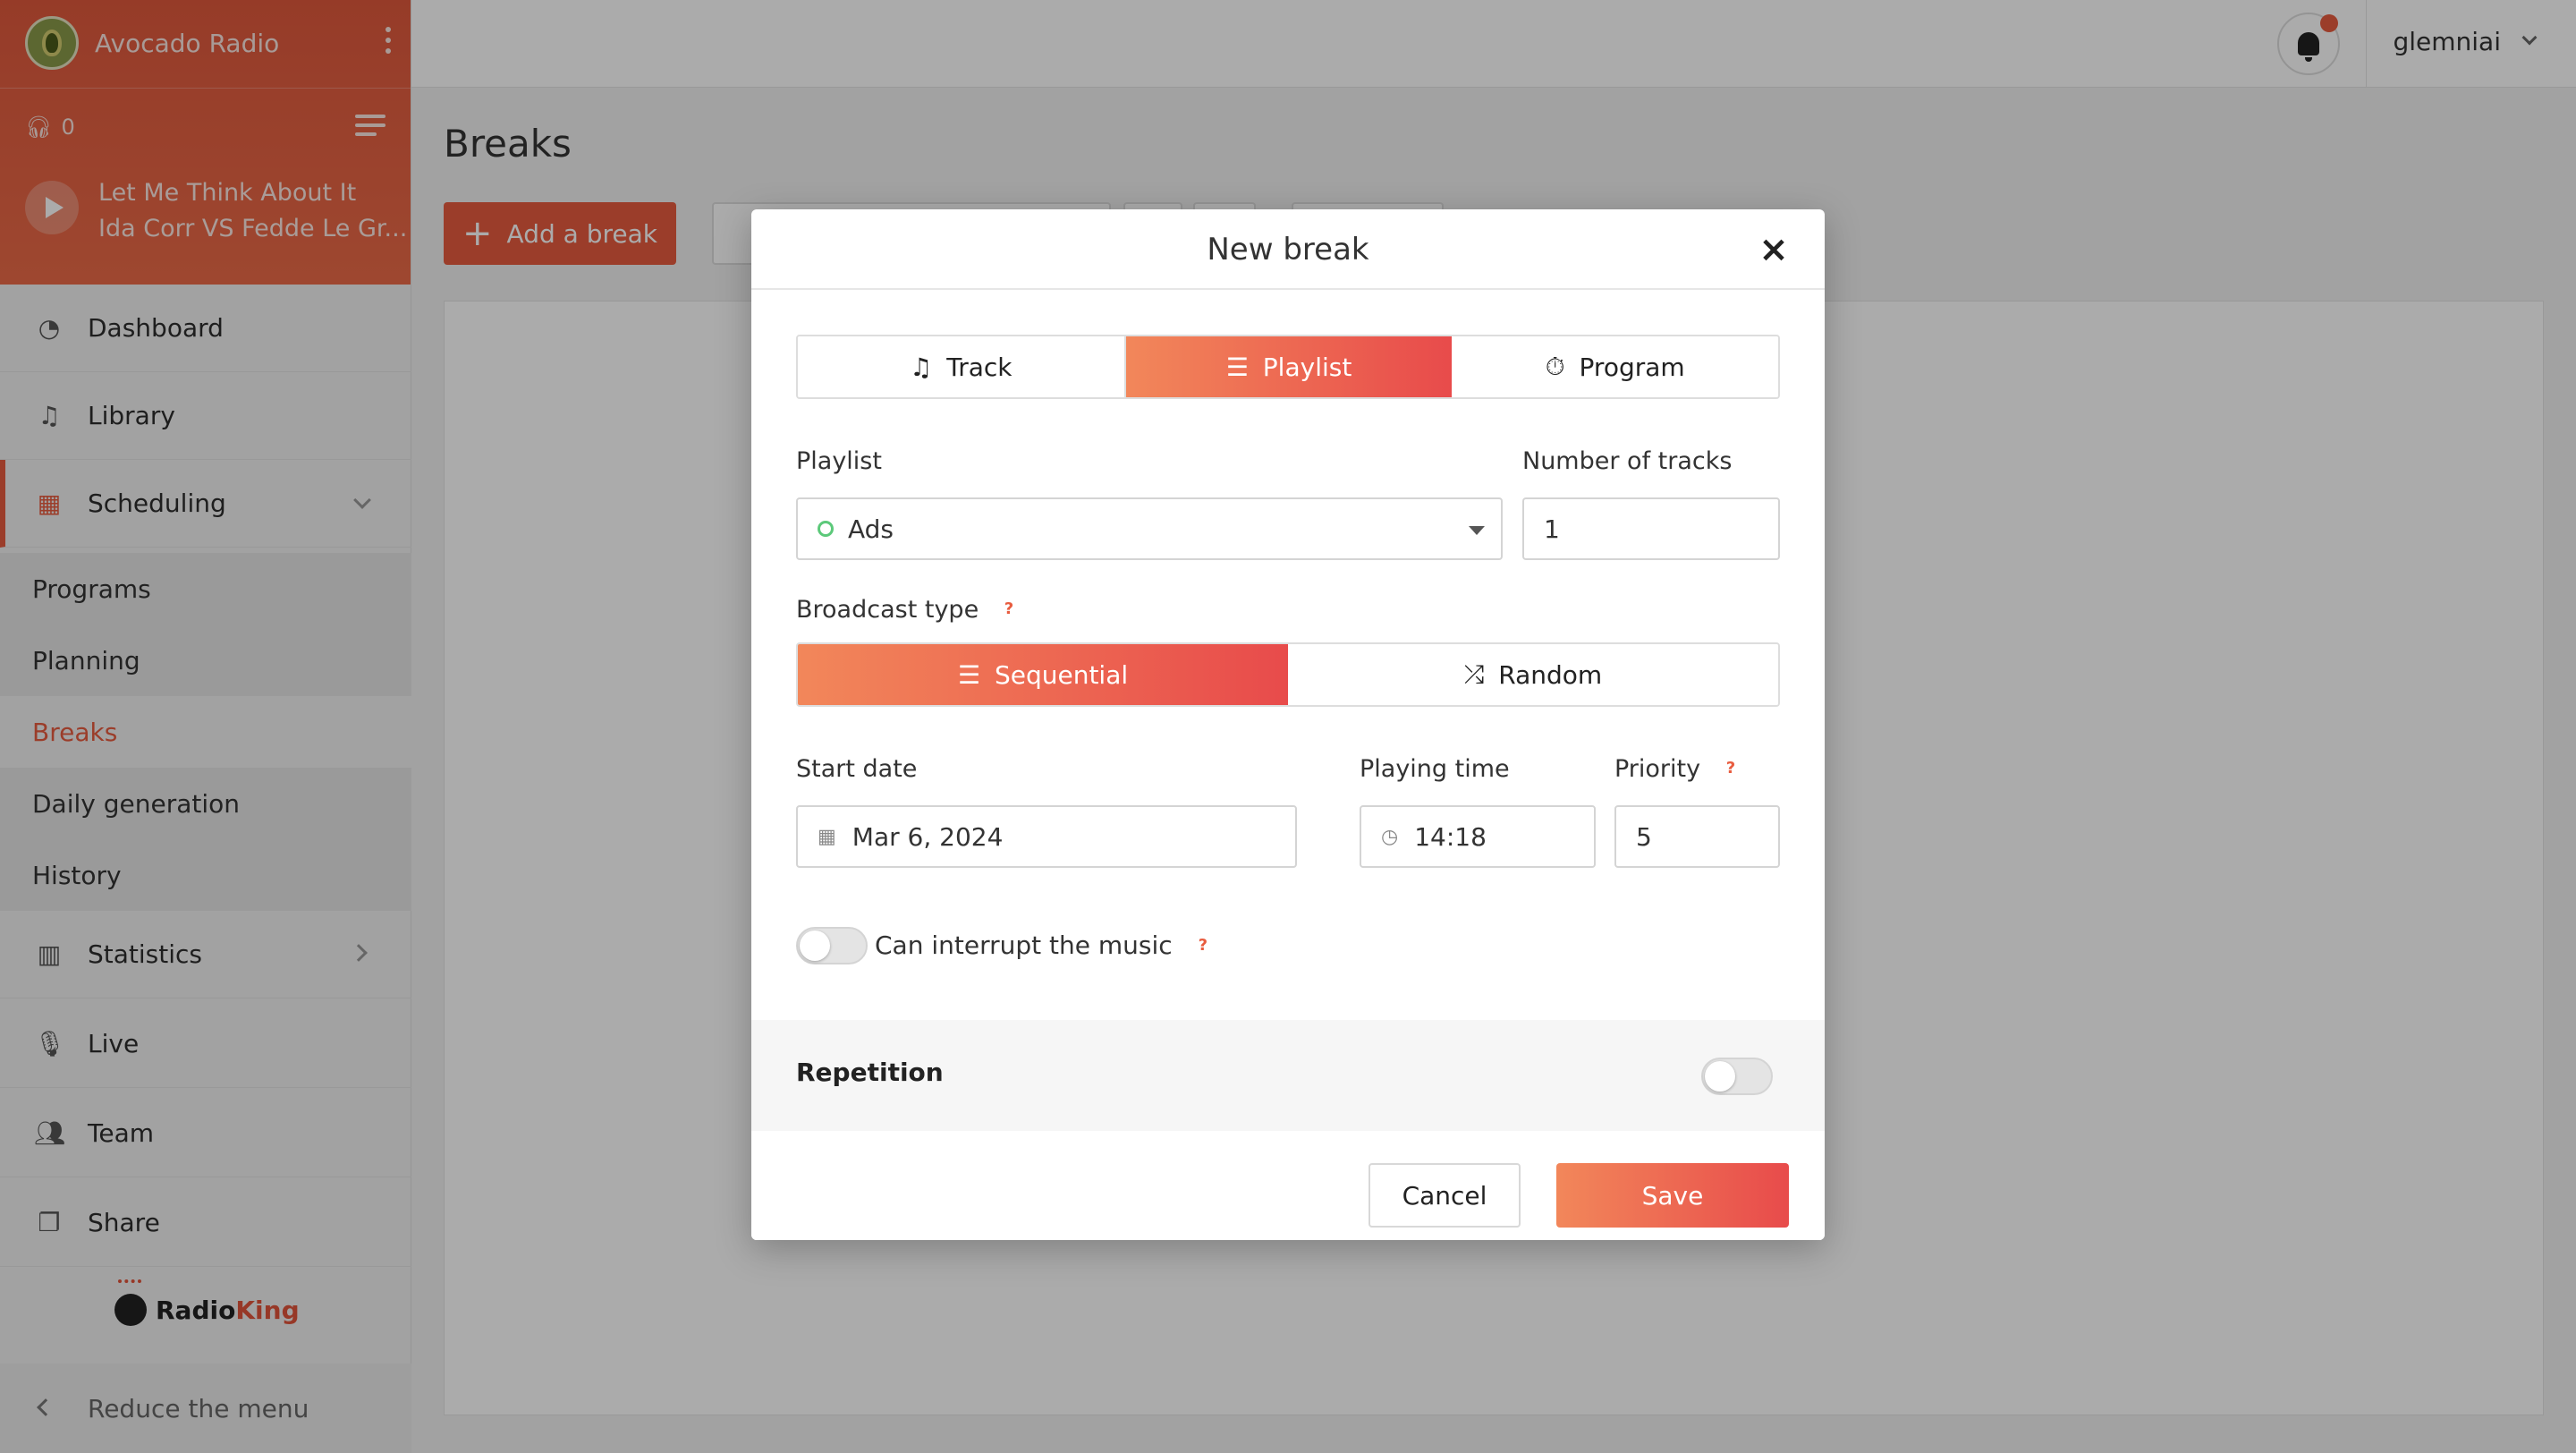  What do you see at coordinates (1288, 249) in the screenshot?
I see `modal-title: New break` at bounding box center [1288, 249].